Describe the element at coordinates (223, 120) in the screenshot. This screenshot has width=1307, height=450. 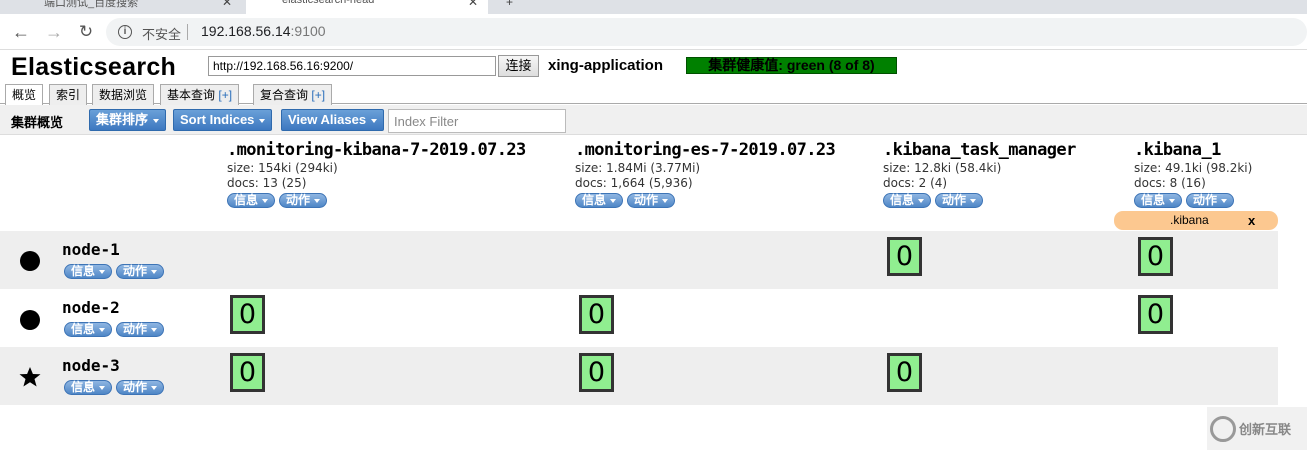
I see `sort-indices-button: Sort Indices` at that location.